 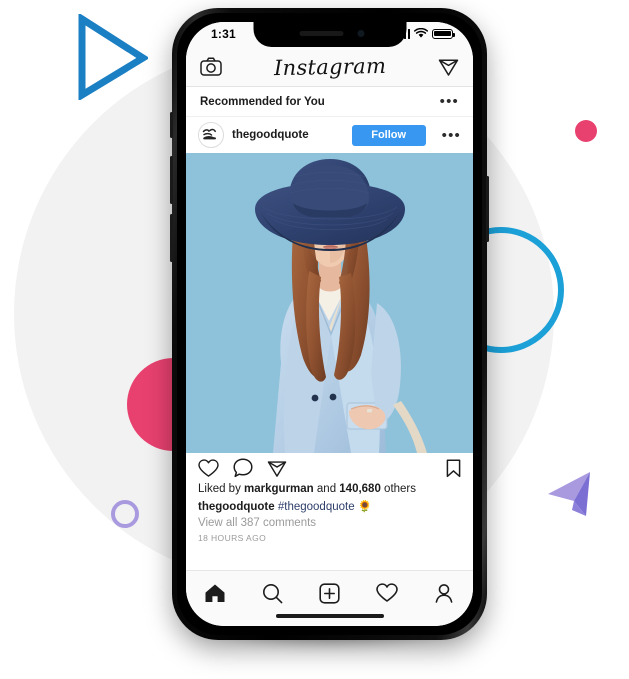 I want to click on tab-activity, so click(x=386, y=593).